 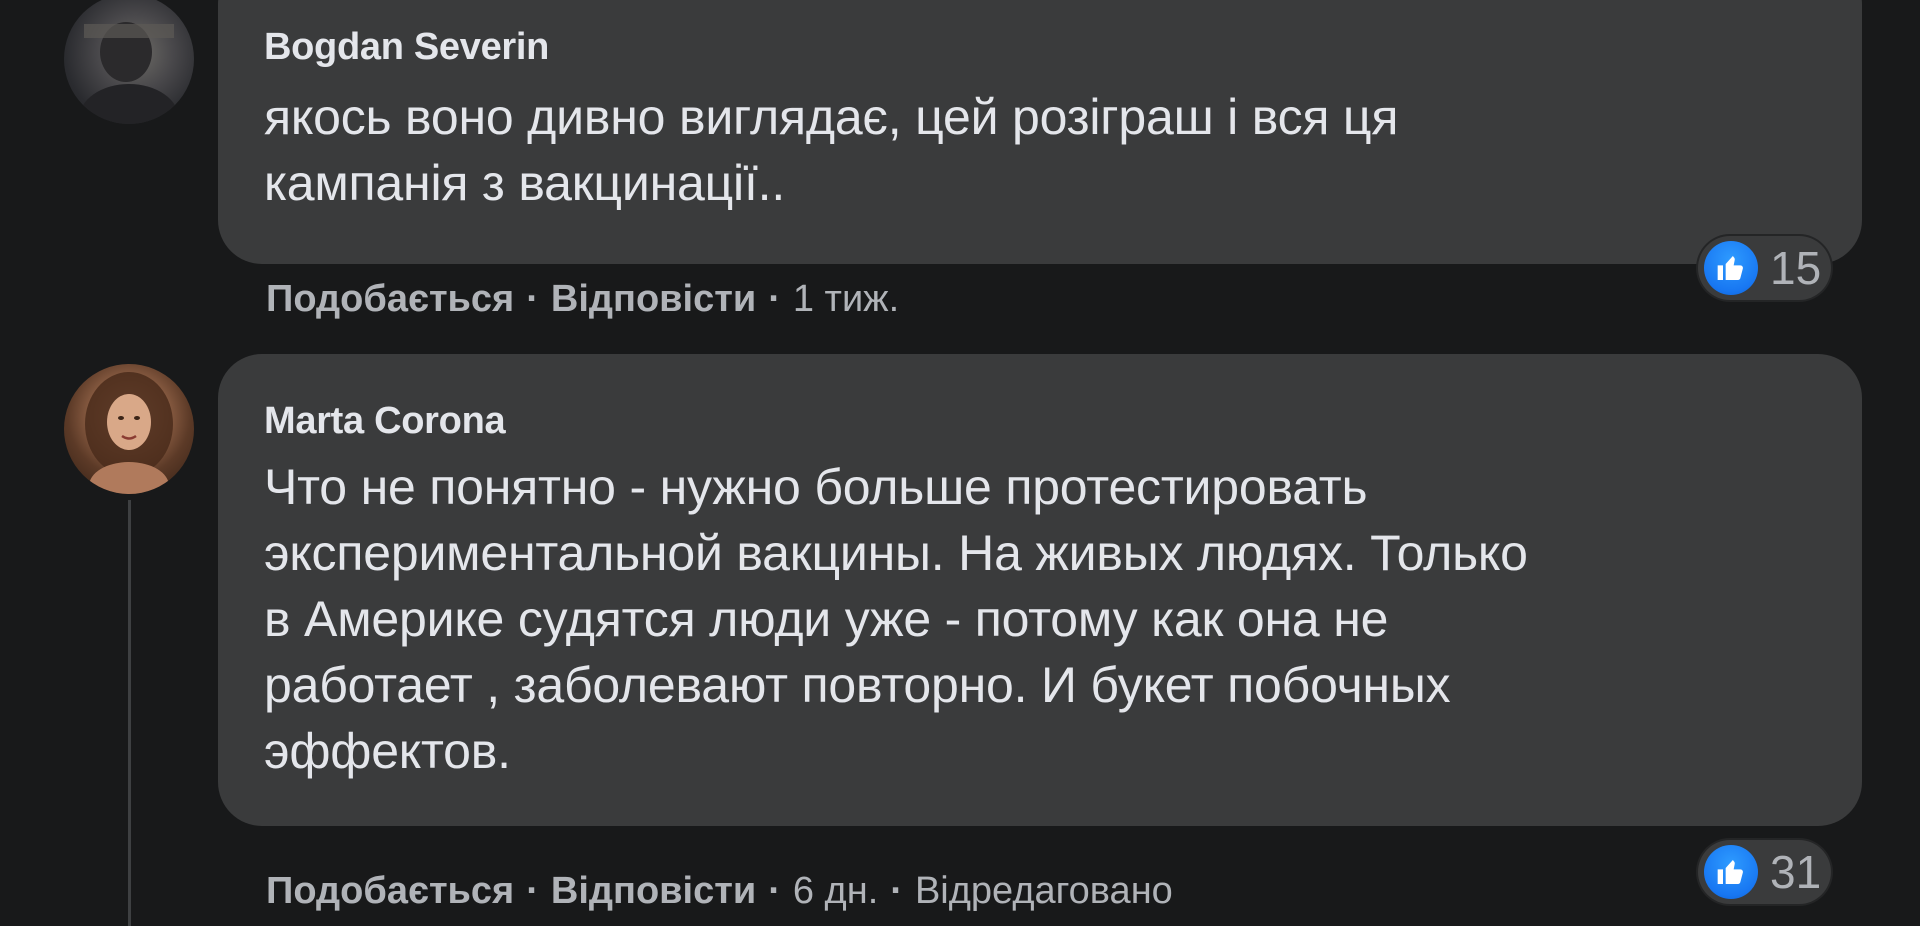 I want to click on reaction-summary: 31, so click(x=1765, y=872).